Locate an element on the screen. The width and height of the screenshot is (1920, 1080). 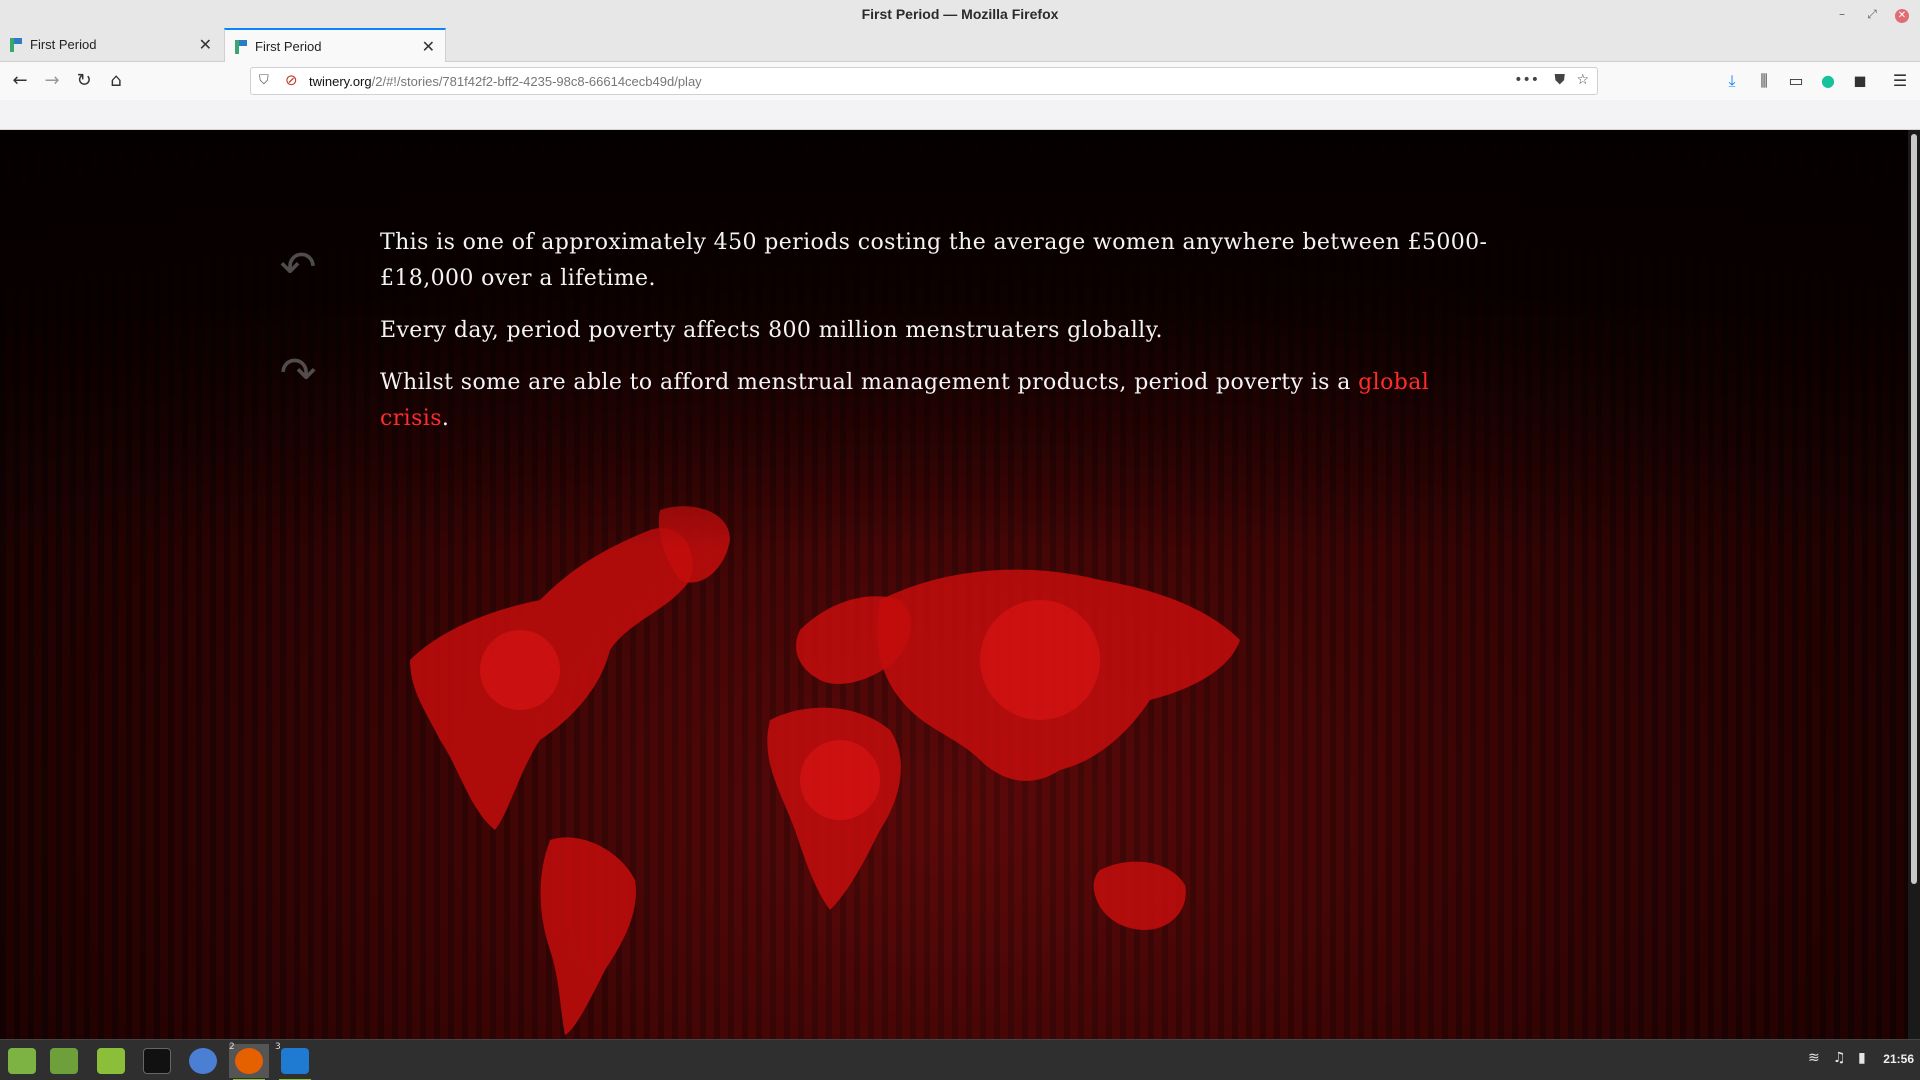
page-scrollbar is located at coordinates (1914, 584).